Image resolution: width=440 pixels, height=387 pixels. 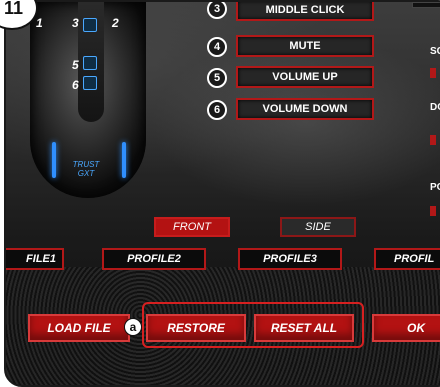 I want to click on load-file-button: LOAD FILE, so click(x=79, y=328).